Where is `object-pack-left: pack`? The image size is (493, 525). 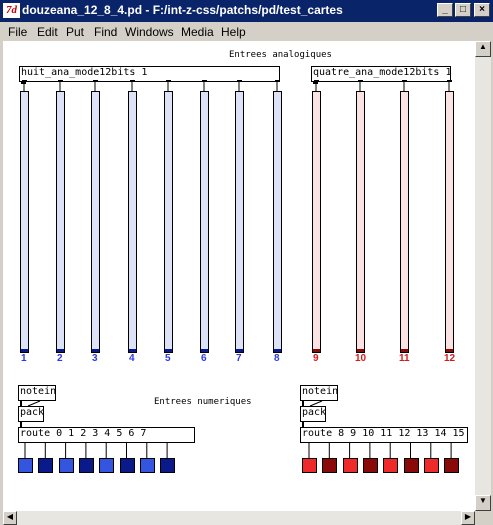
object-pack-left: pack is located at coordinates (31, 414).